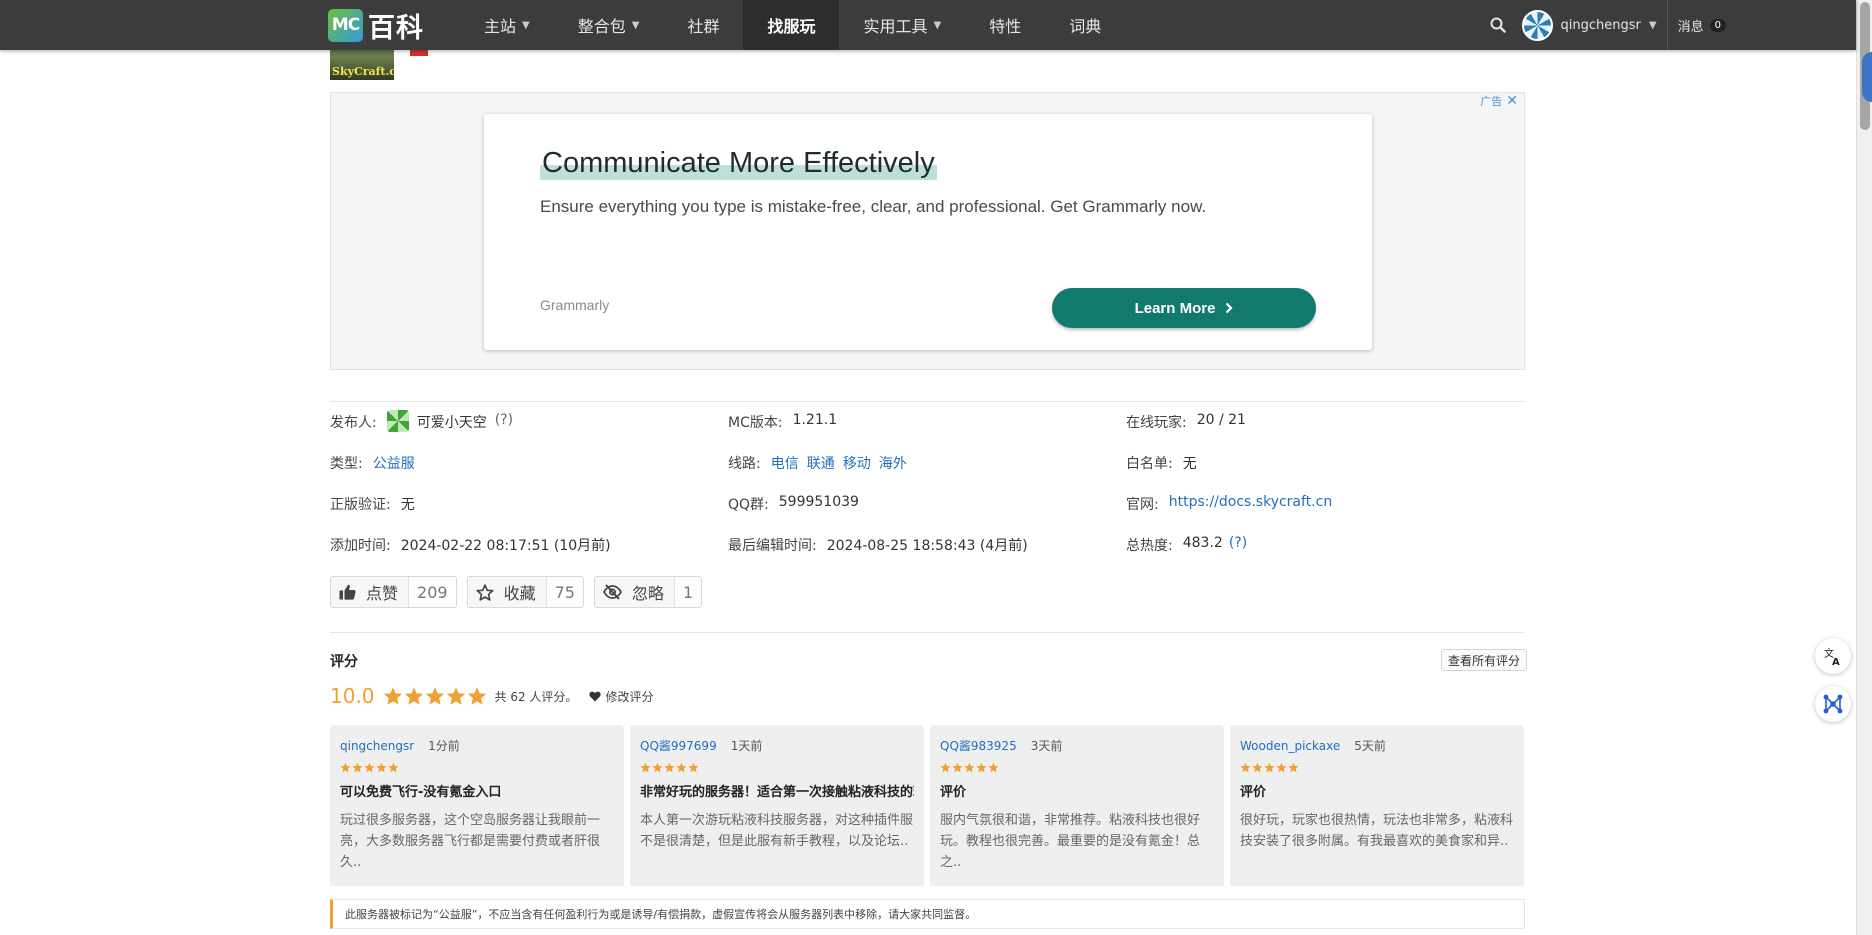  Describe the element at coordinates (396, 28) in the screenshot. I see `logo-text: 百科` at that location.